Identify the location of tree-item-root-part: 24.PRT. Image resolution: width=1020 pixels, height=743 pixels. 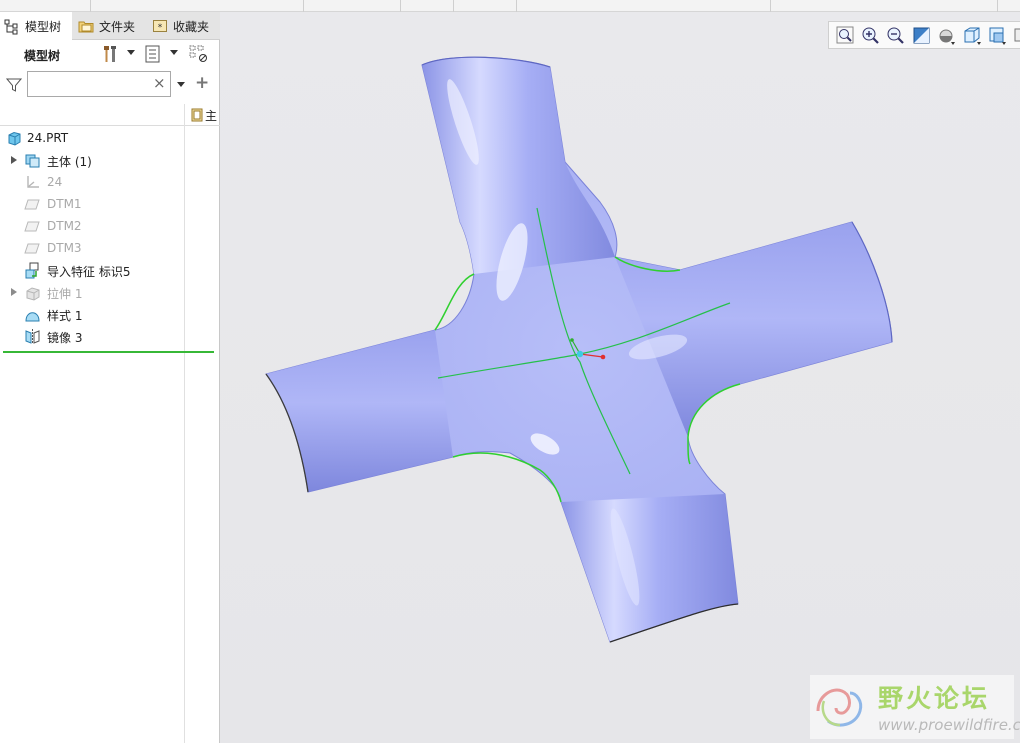
(92, 138).